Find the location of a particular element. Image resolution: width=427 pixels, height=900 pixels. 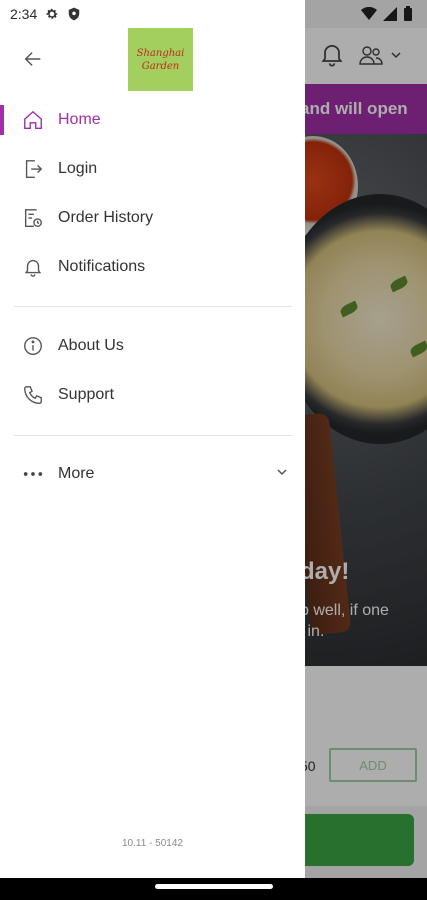

drawer-item-label: More is located at coordinates (76, 473).